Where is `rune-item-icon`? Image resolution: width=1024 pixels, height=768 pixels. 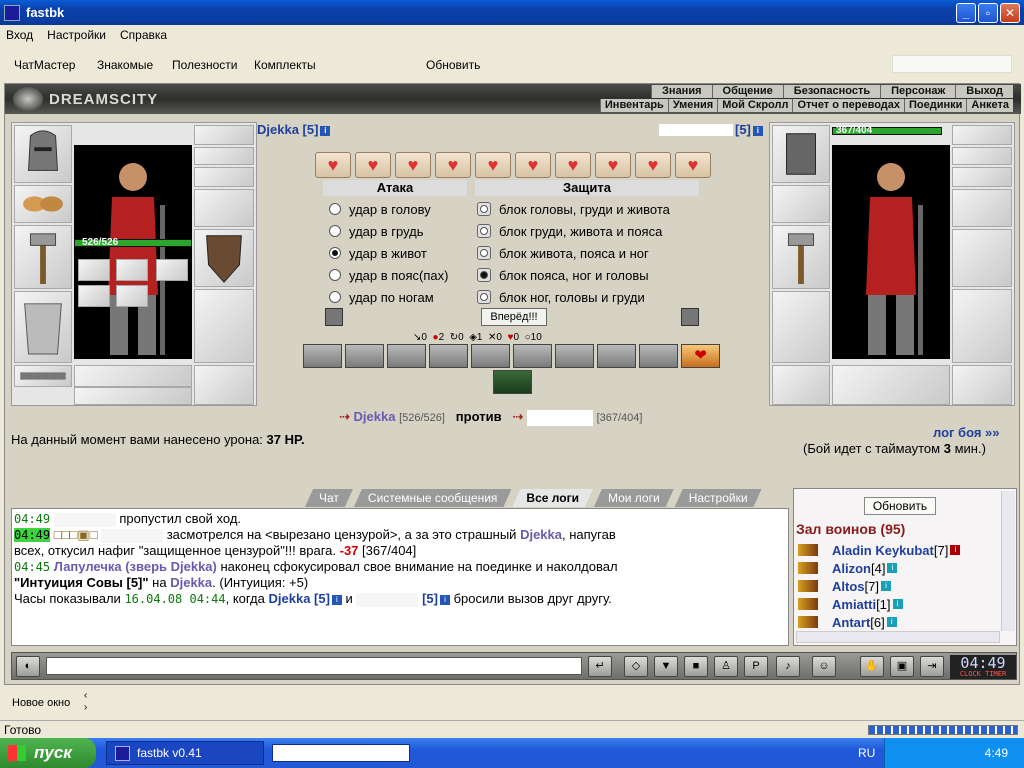 rune-item-icon is located at coordinates (94, 296).